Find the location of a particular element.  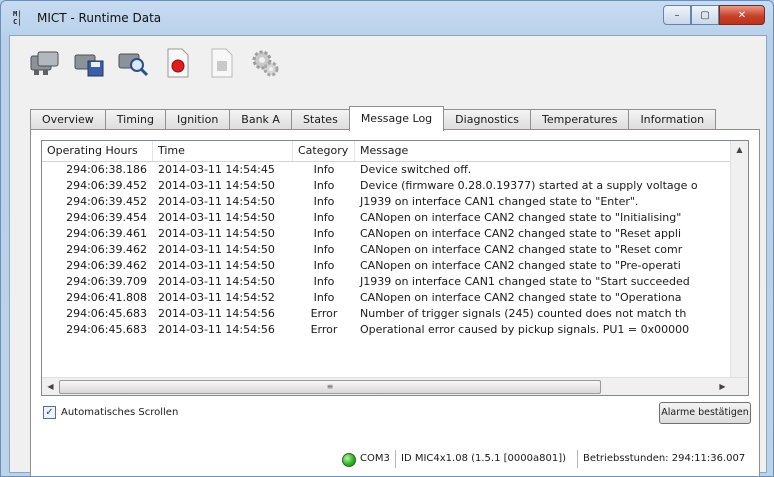

operating-hours-cell: 294:06:39.462 is located at coordinates (106, 249).